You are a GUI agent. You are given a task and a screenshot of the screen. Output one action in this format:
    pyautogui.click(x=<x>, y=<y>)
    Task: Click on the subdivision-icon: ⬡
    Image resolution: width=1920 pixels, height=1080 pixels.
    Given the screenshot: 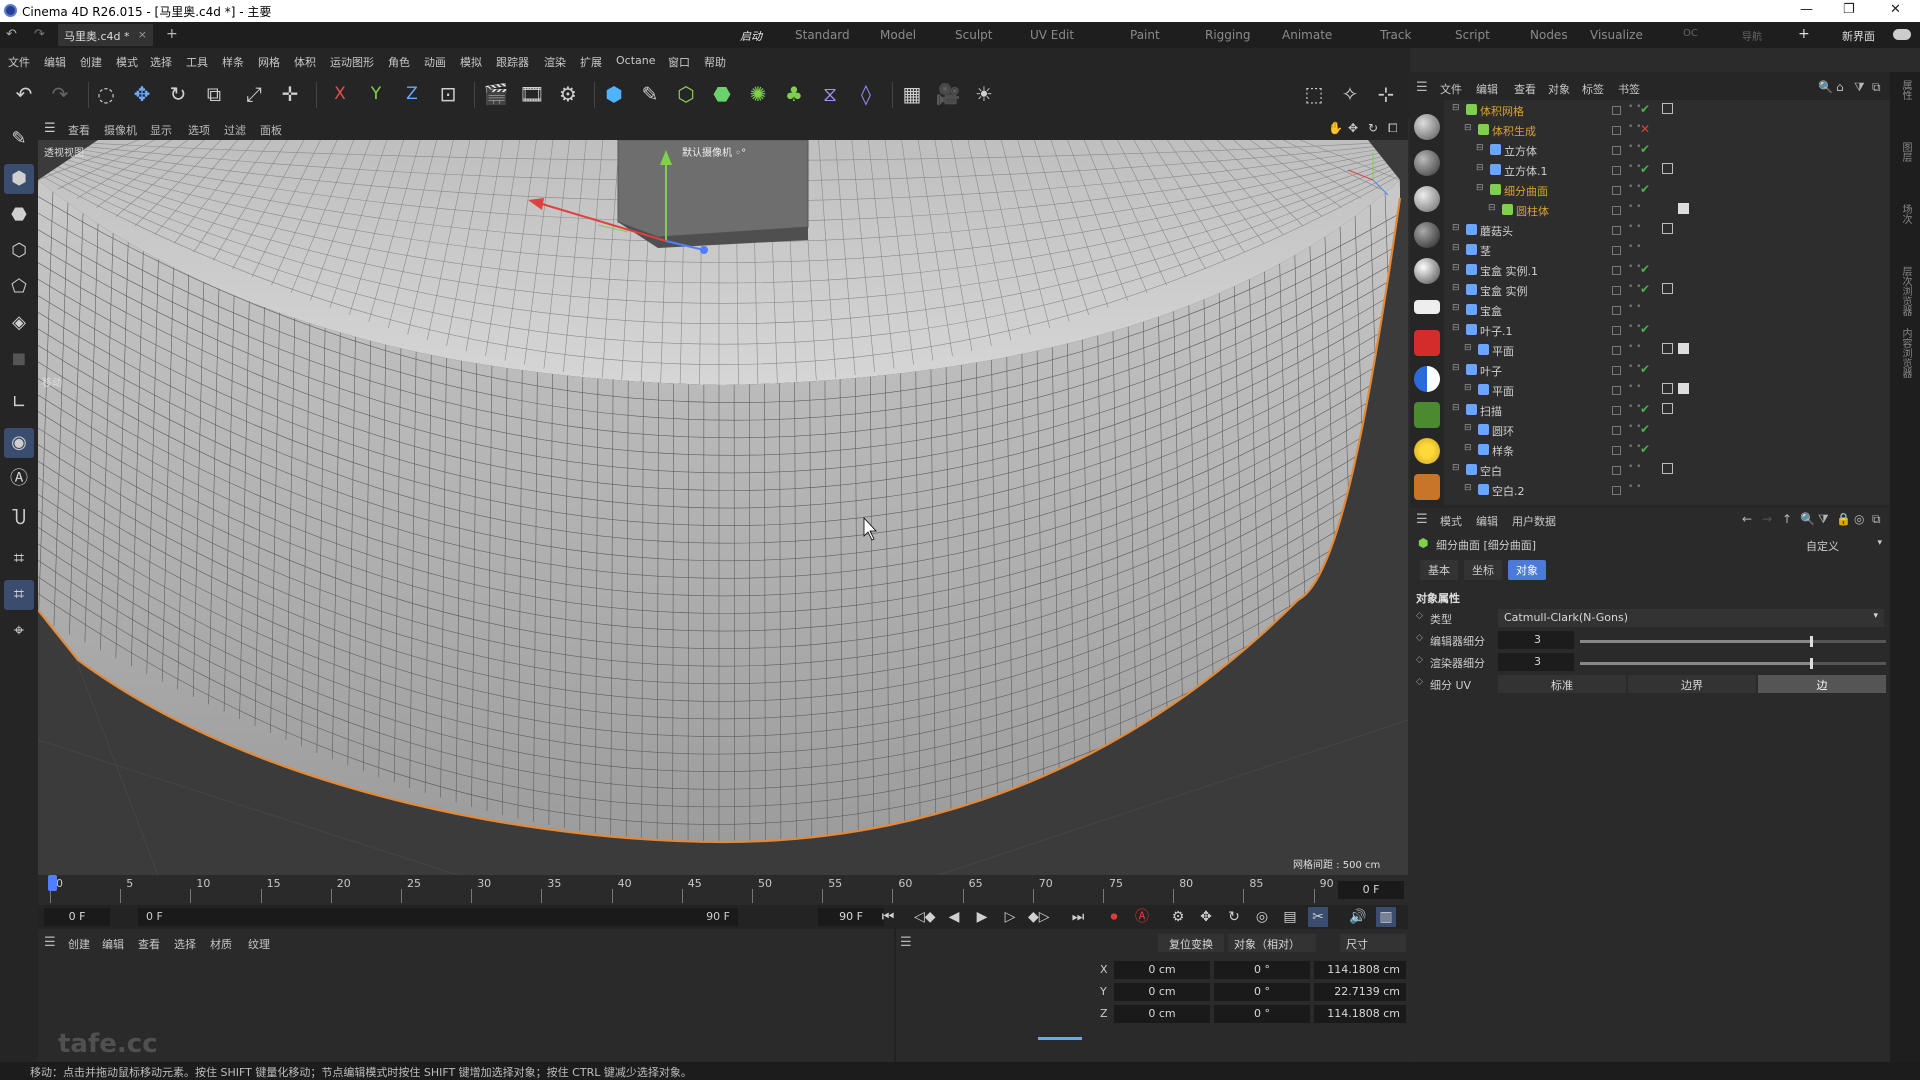 What is the action you would take?
    pyautogui.click(x=686, y=94)
    